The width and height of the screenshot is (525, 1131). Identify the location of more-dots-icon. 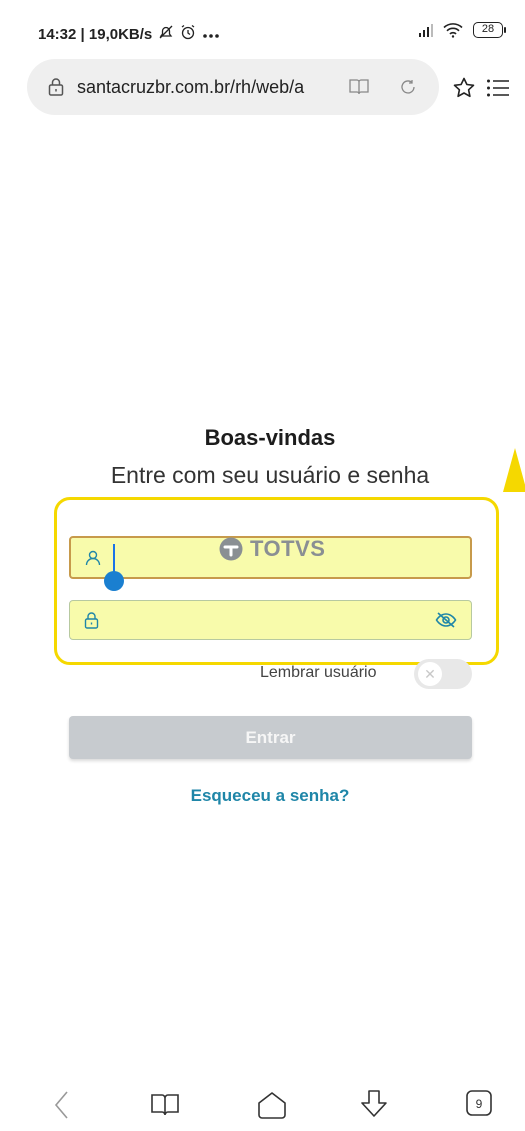
(211, 34).